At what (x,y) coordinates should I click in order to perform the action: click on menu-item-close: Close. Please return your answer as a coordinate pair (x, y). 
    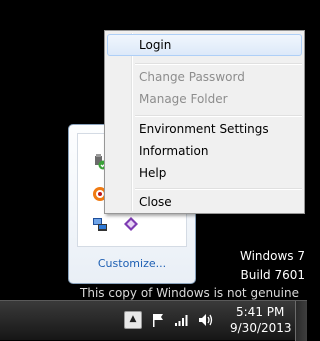
    Looking at the image, I should click on (204, 202).